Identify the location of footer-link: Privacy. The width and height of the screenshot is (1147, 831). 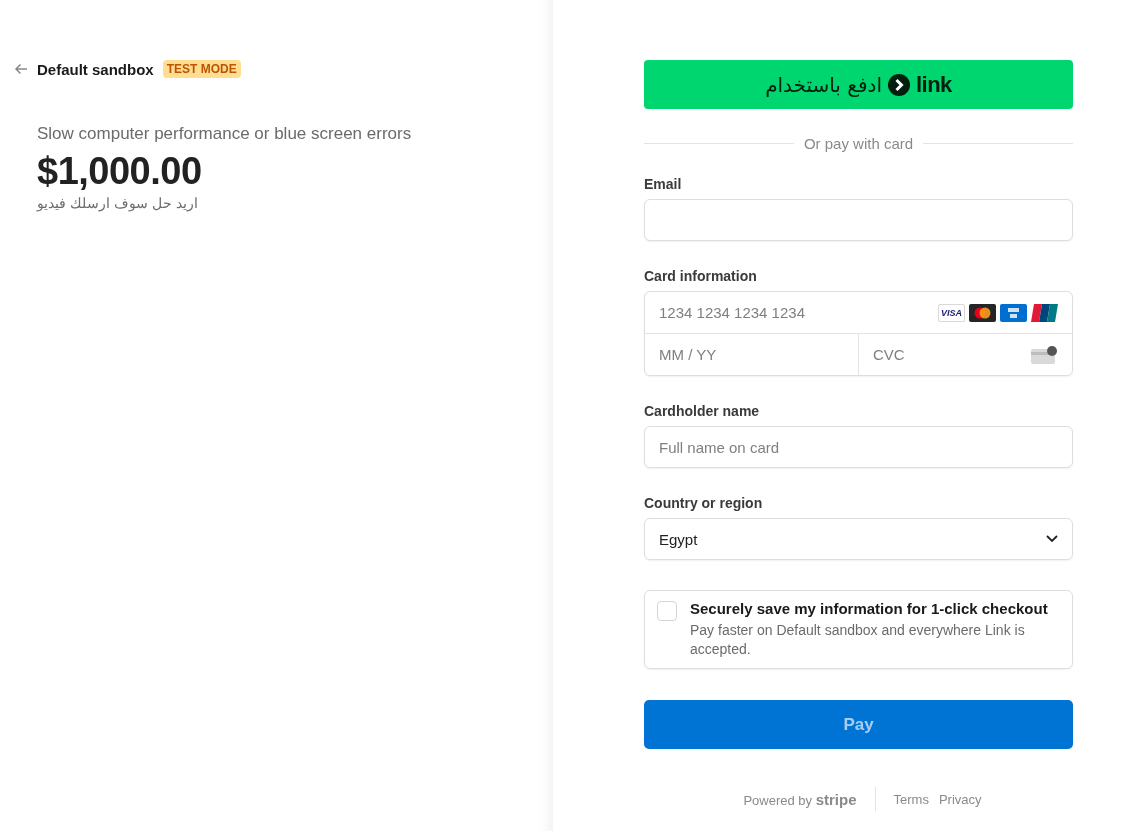
(960, 799).